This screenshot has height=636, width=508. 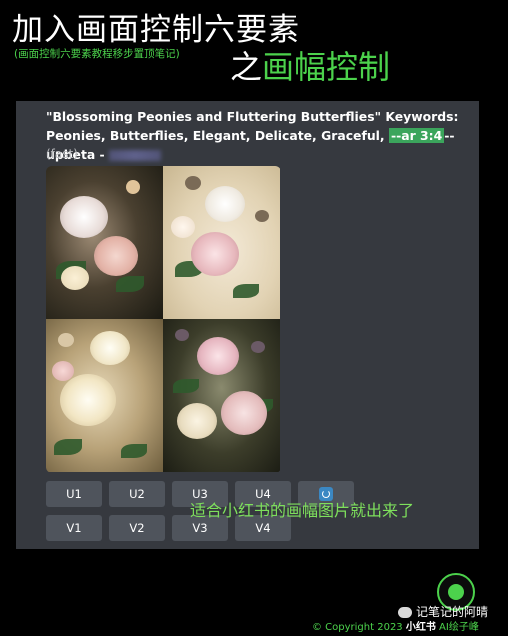 What do you see at coordinates (416, 135) in the screenshot?
I see `aspect-ratio-flag: --ar 3:4` at bounding box center [416, 135].